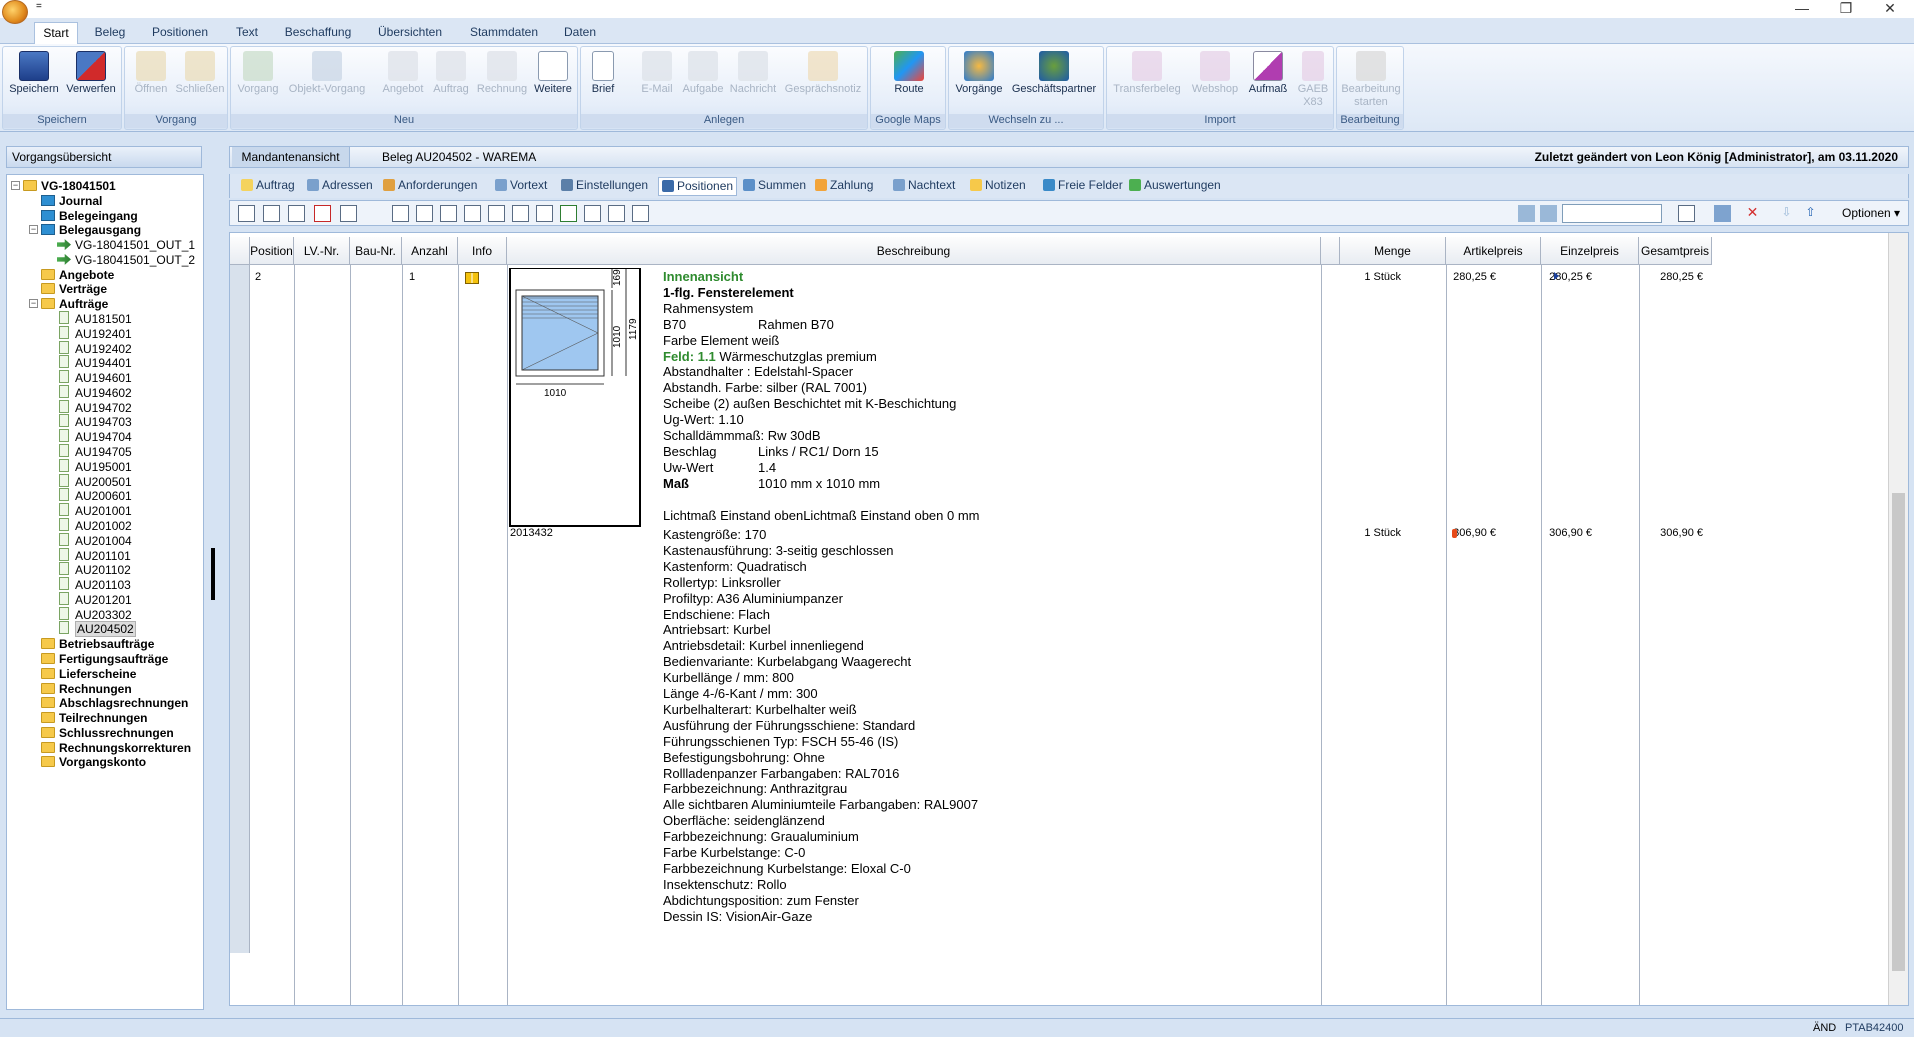  Describe the element at coordinates (1175, 186) in the screenshot. I see `subtab-auswertungen: Auswertungen` at that location.